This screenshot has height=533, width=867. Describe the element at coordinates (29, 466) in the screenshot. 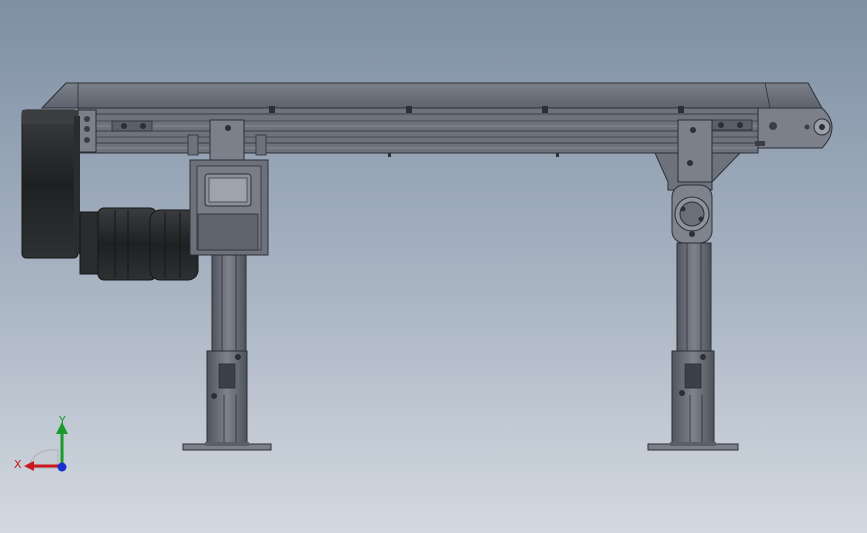

I see `x-axis-arrowhead` at that location.